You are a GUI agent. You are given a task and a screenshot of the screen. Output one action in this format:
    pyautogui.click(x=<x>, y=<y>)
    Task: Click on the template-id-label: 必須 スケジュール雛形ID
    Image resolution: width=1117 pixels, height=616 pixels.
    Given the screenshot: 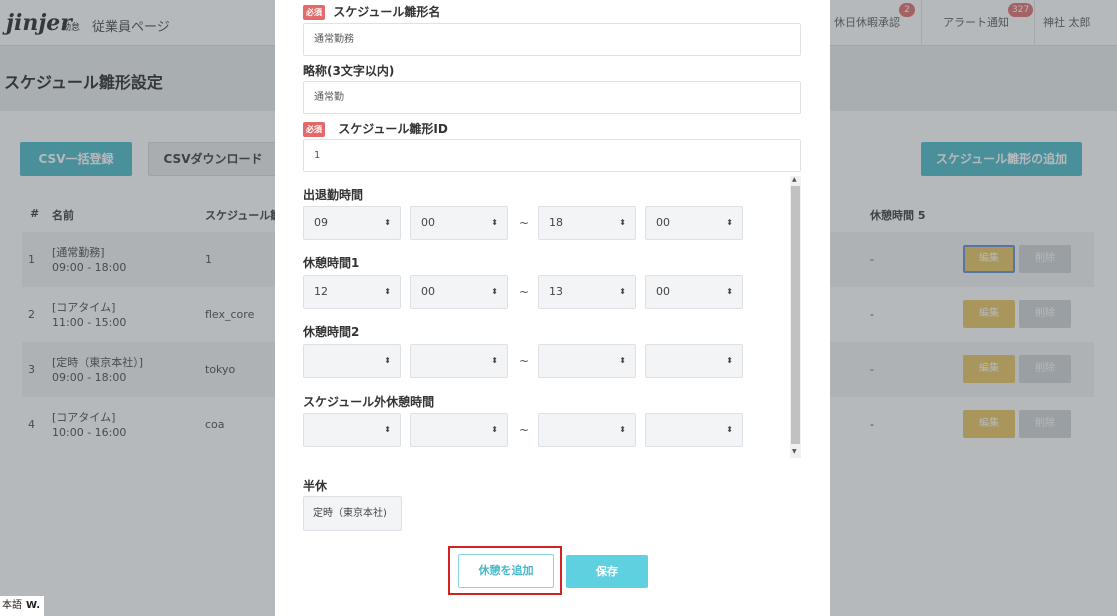 What is the action you would take?
    pyautogui.click(x=375, y=128)
    